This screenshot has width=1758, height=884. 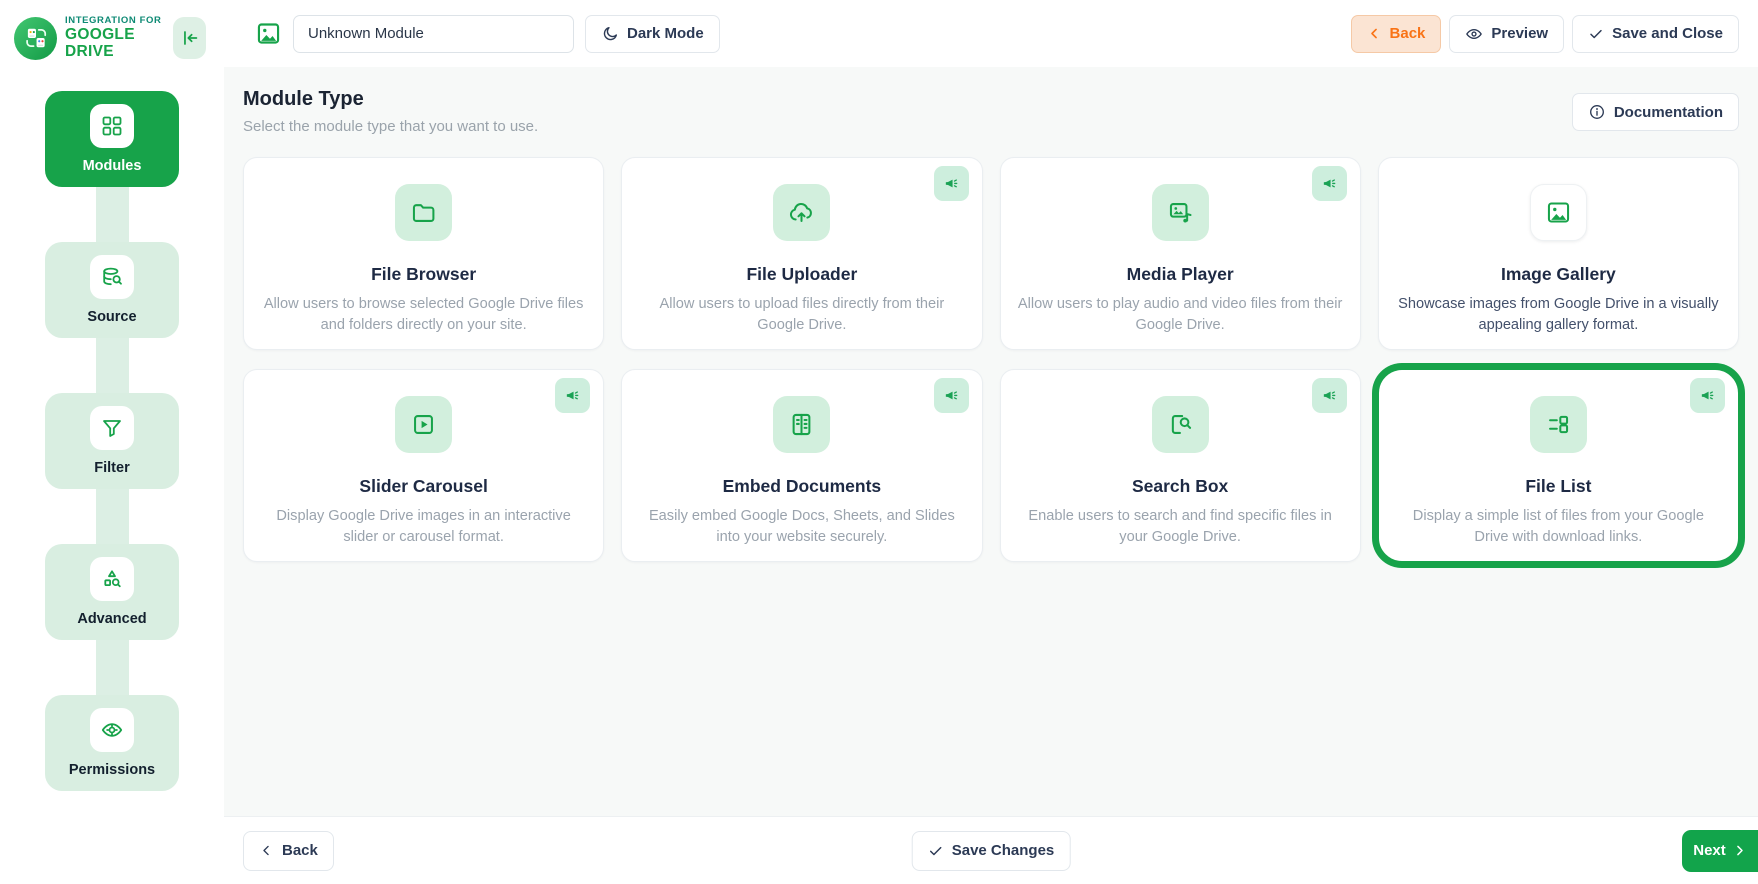 What do you see at coordinates (1558, 212) in the screenshot?
I see `image-icon` at bounding box center [1558, 212].